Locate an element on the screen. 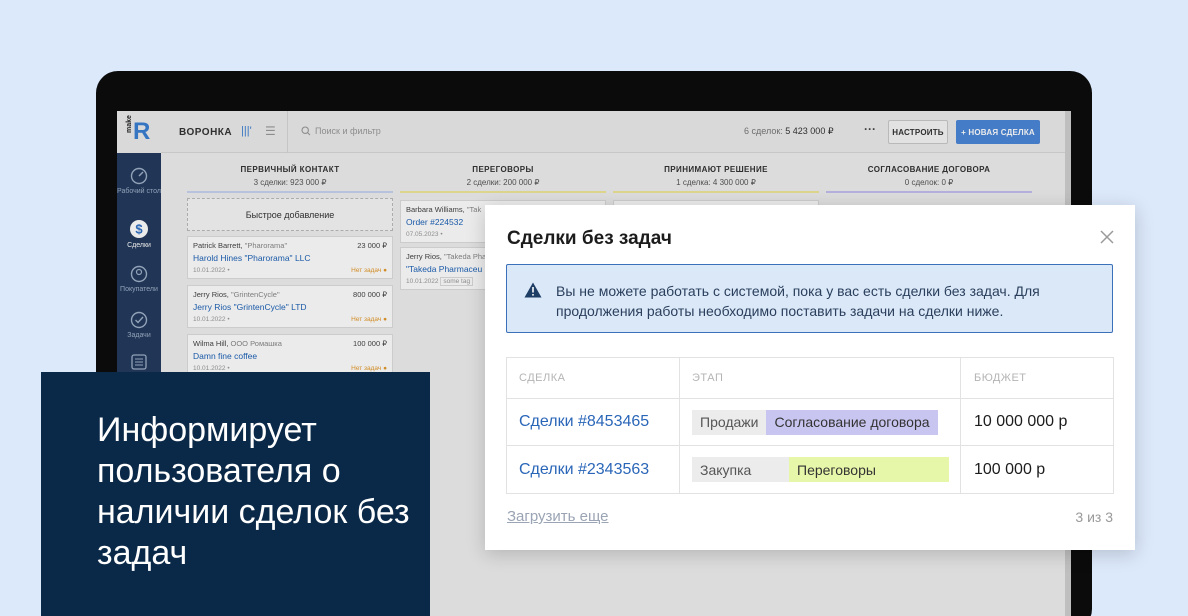  card-title: Damn fine coffee is located at coordinates (290, 356).